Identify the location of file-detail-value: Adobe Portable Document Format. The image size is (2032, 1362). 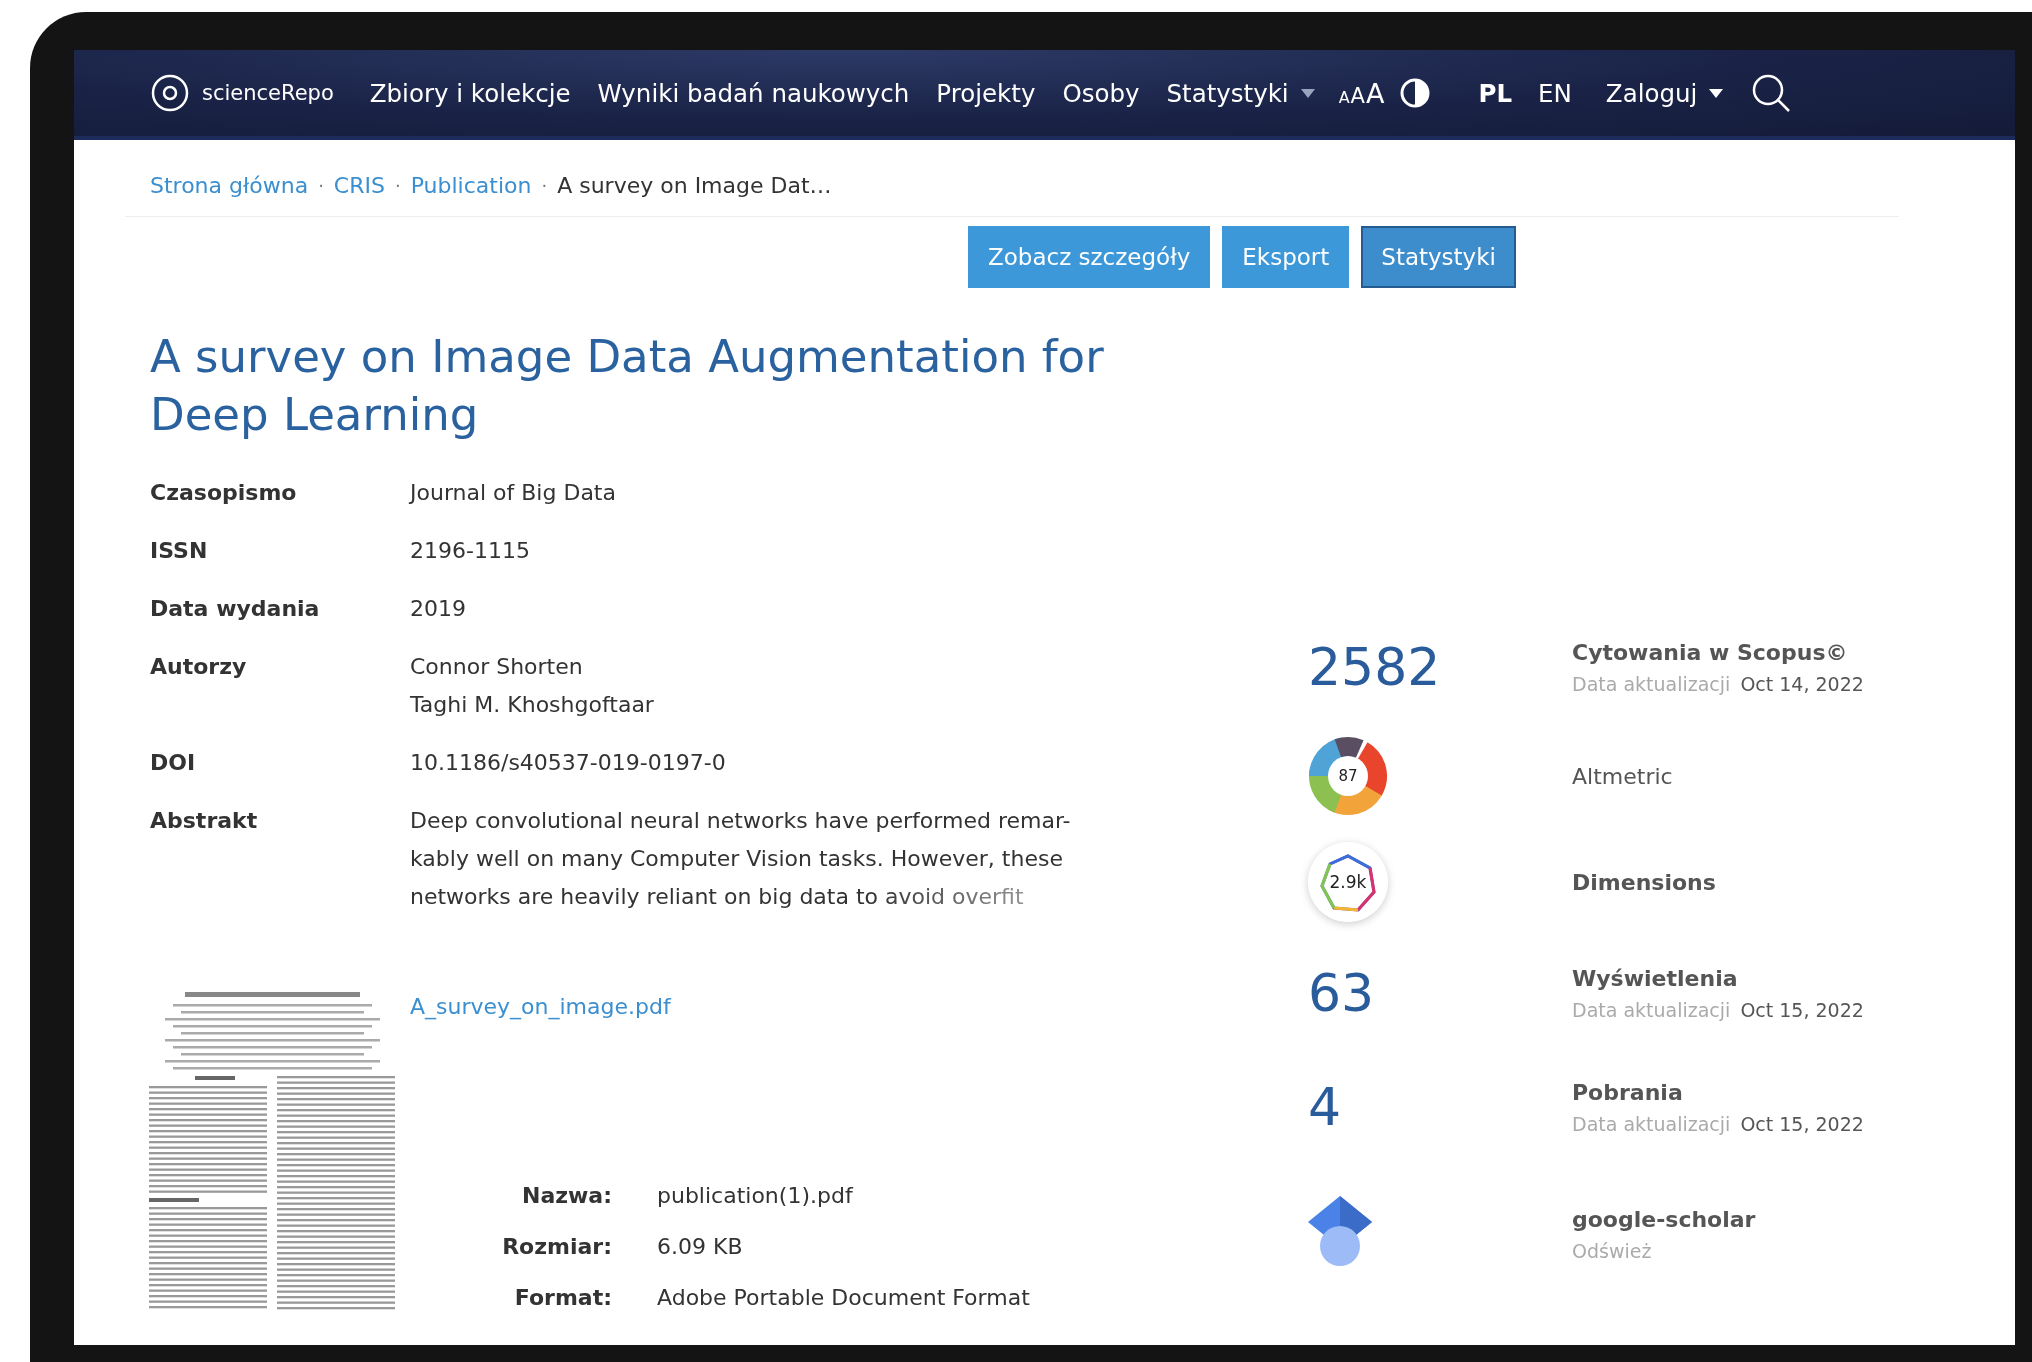
(843, 1298).